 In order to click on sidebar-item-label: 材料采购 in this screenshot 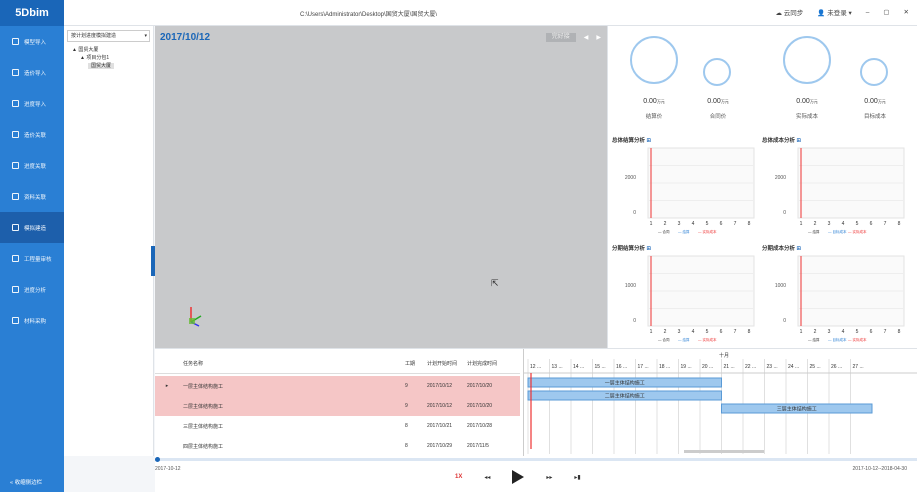, I will do `click(35, 321)`.